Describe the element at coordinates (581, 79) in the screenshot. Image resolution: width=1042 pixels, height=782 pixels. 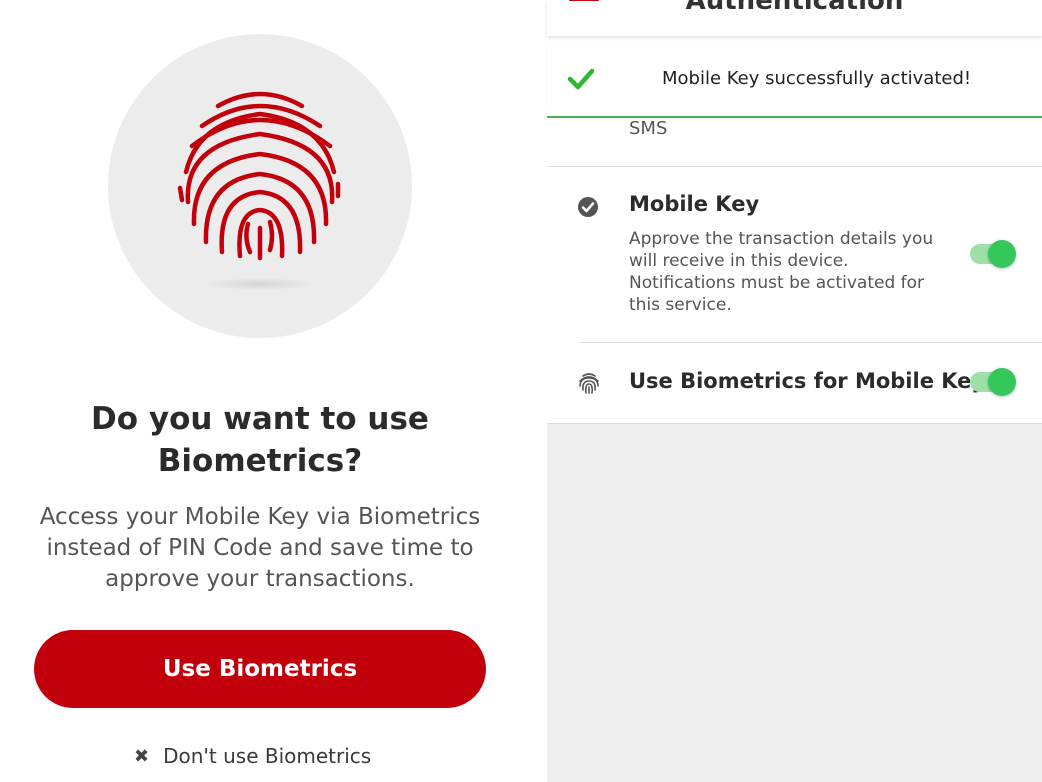
I see `check-icon` at that location.